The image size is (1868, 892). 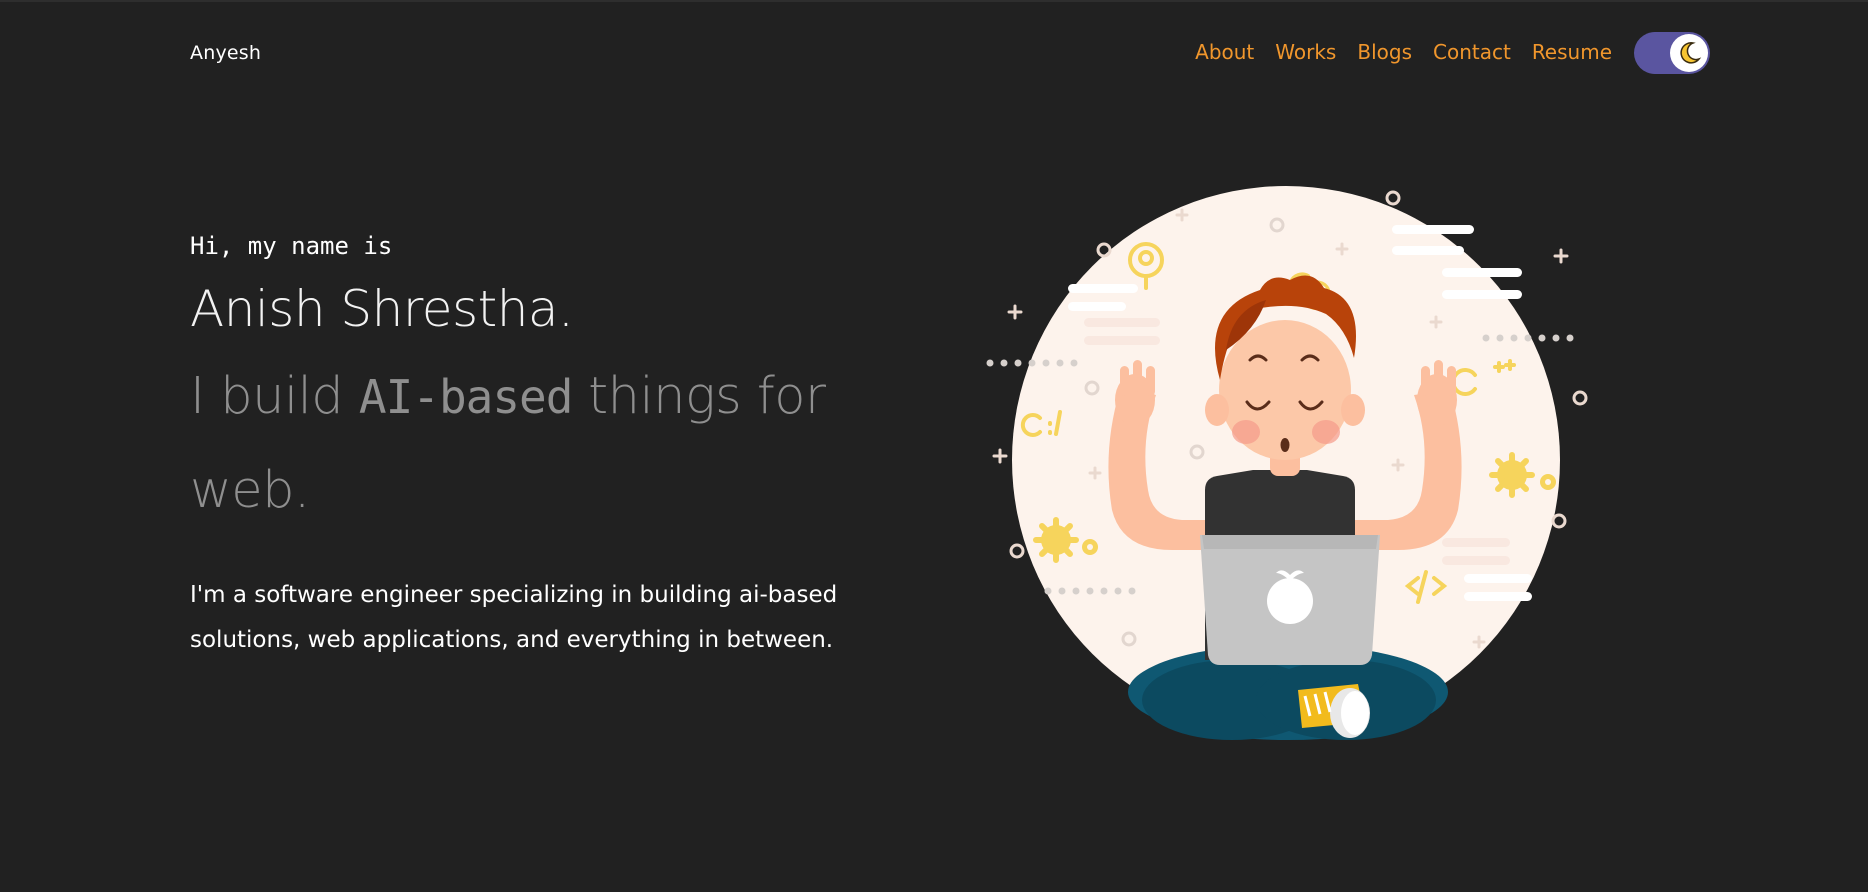 What do you see at coordinates (1224, 52) in the screenshot?
I see `nav-about: About` at bounding box center [1224, 52].